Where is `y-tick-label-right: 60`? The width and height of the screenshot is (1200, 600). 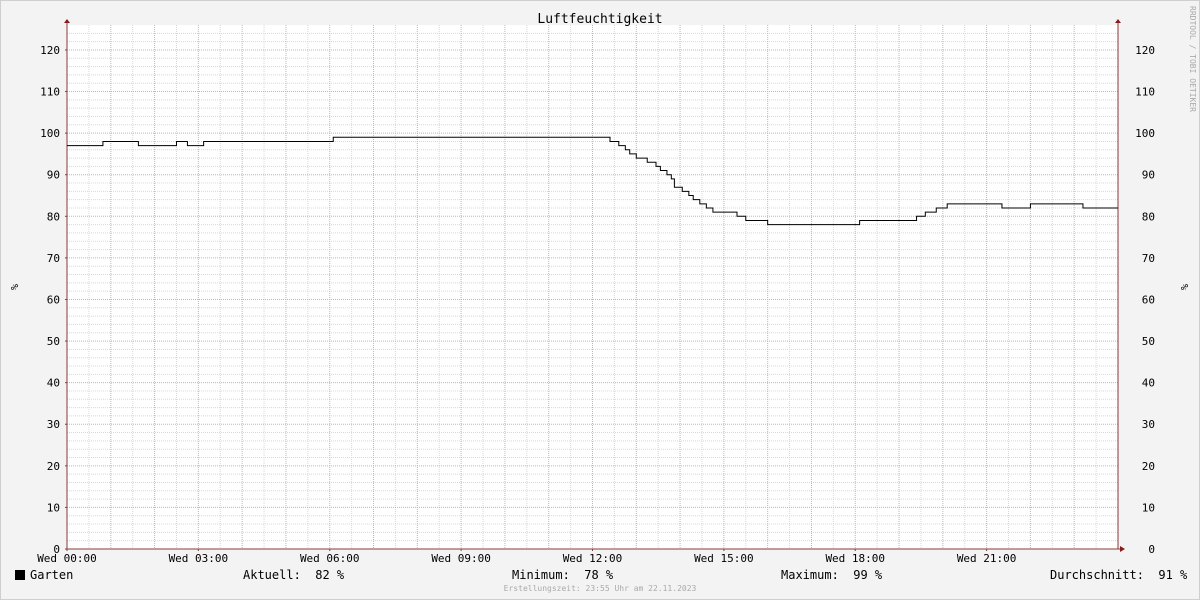
y-tick-label-right: 60 is located at coordinates (1148, 299).